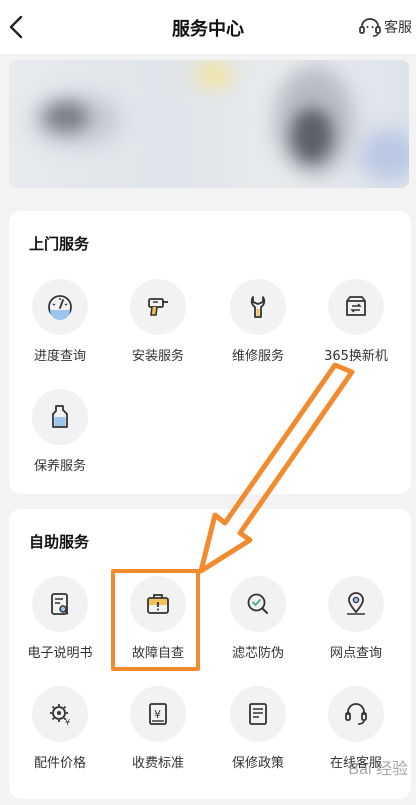 This screenshot has height=805, width=416. What do you see at coordinates (158, 728) in the screenshot?
I see `self-service-item-fee-standard: ¥ 收费标准` at bounding box center [158, 728].